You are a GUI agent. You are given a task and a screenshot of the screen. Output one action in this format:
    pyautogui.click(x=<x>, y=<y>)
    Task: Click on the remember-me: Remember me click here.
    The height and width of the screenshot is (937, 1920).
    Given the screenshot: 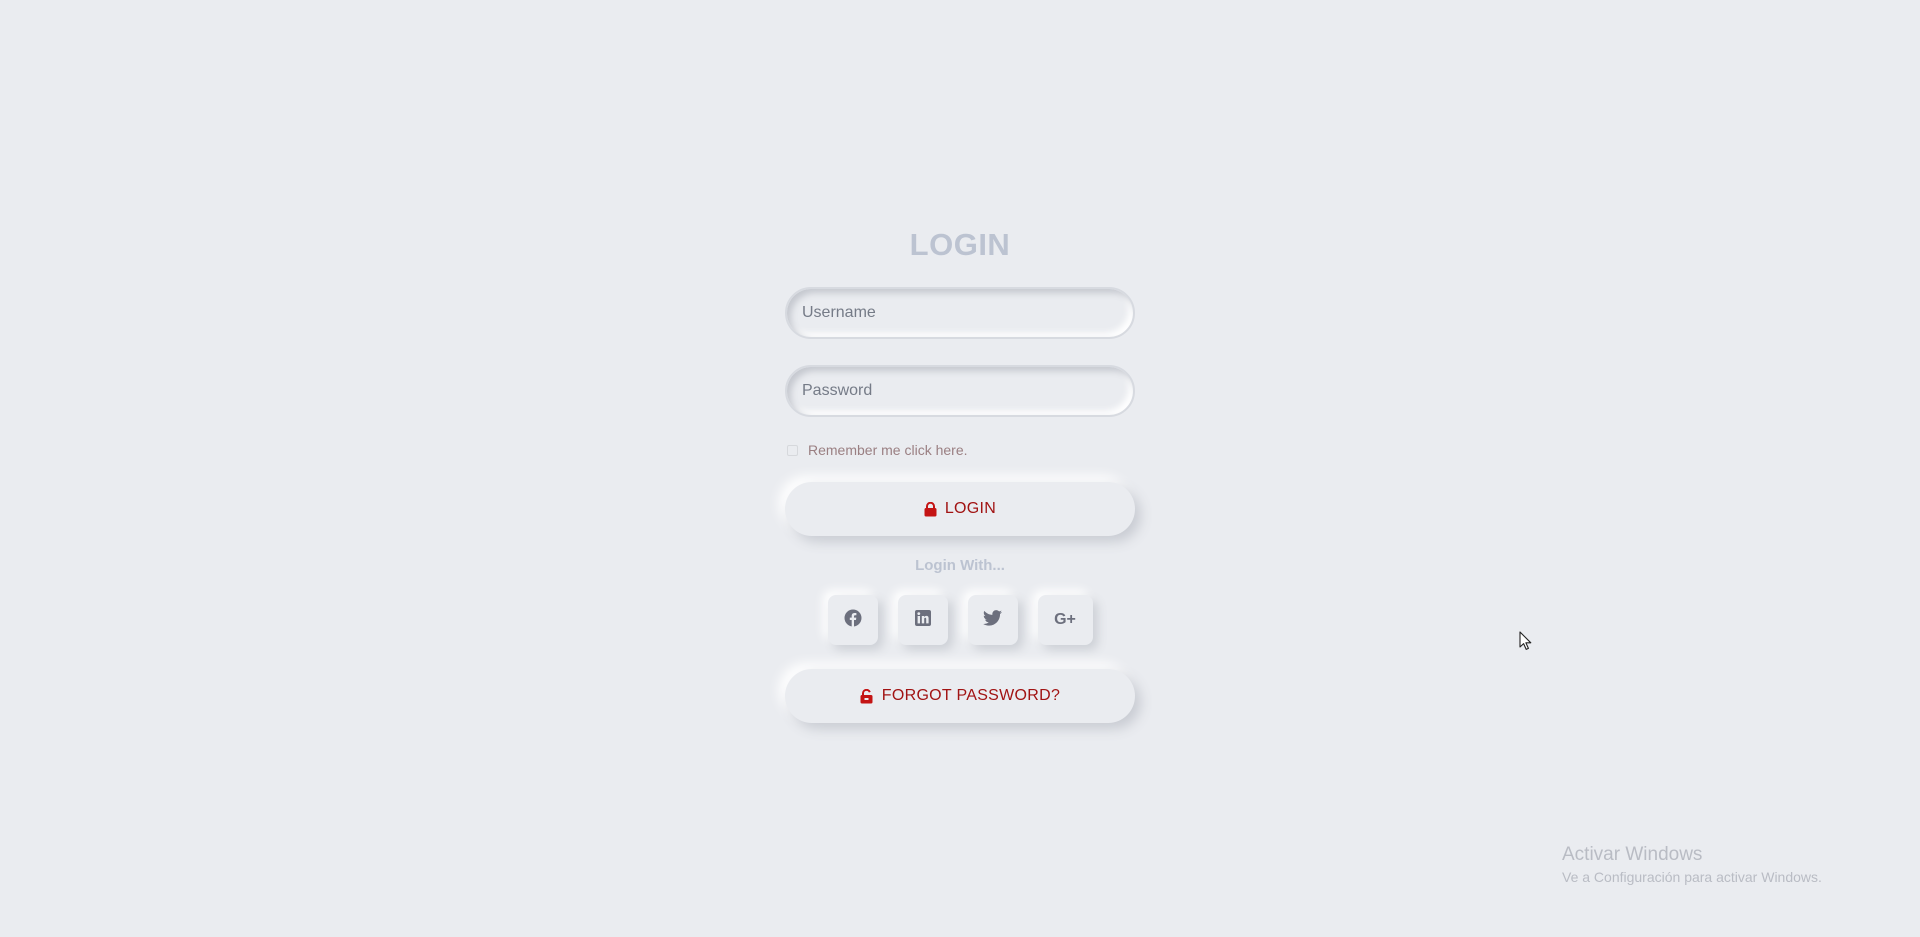 What is the action you would take?
    pyautogui.click(x=960, y=450)
    